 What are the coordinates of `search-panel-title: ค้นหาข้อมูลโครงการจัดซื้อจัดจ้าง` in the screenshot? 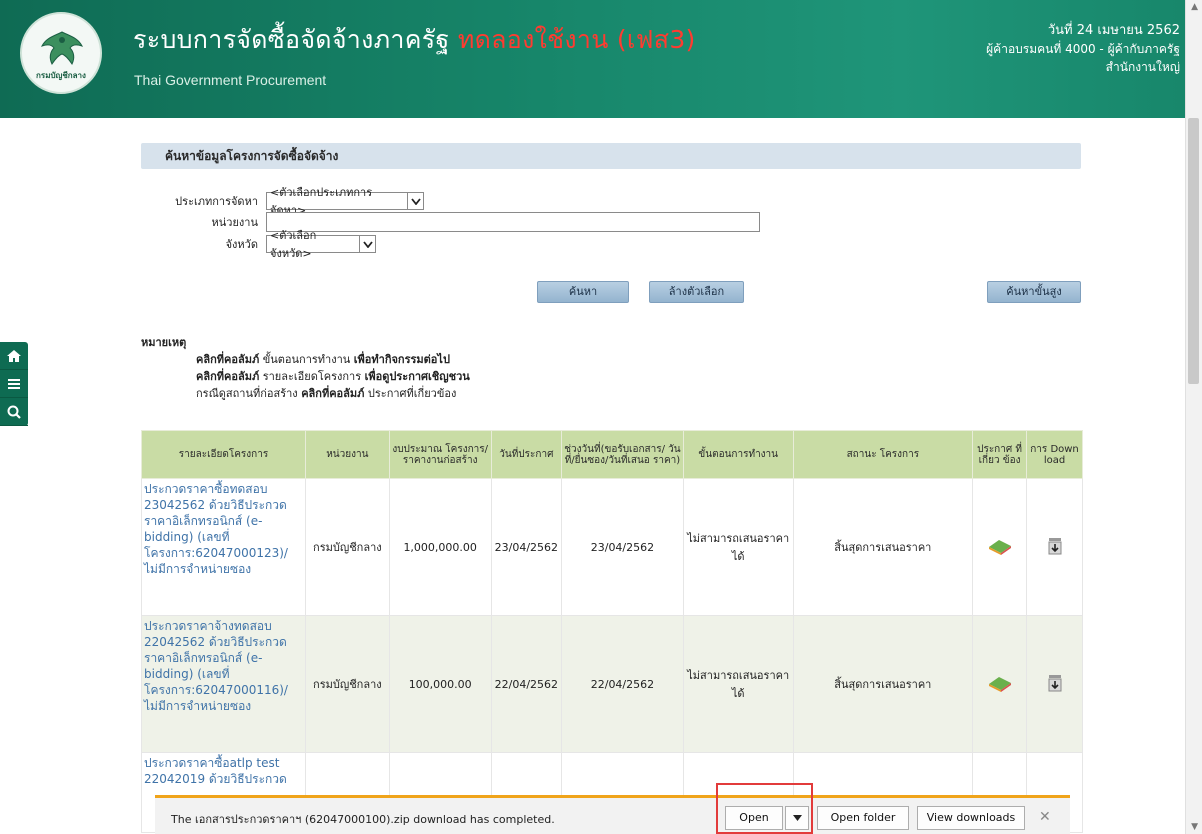 It's located at (611, 156).